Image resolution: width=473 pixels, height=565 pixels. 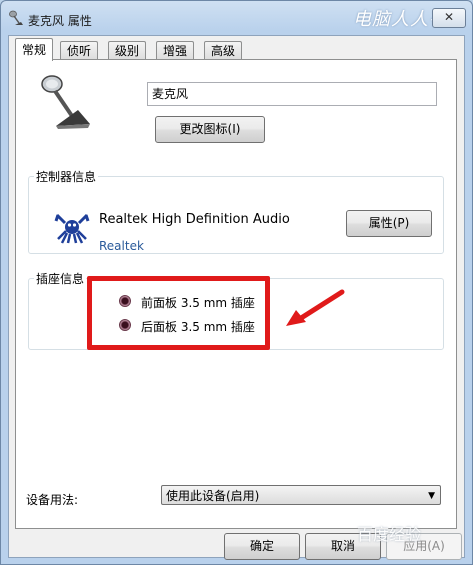 What do you see at coordinates (60, 21) in the screenshot?
I see `window-title: 麦克风 属性` at bounding box center [60, 21].